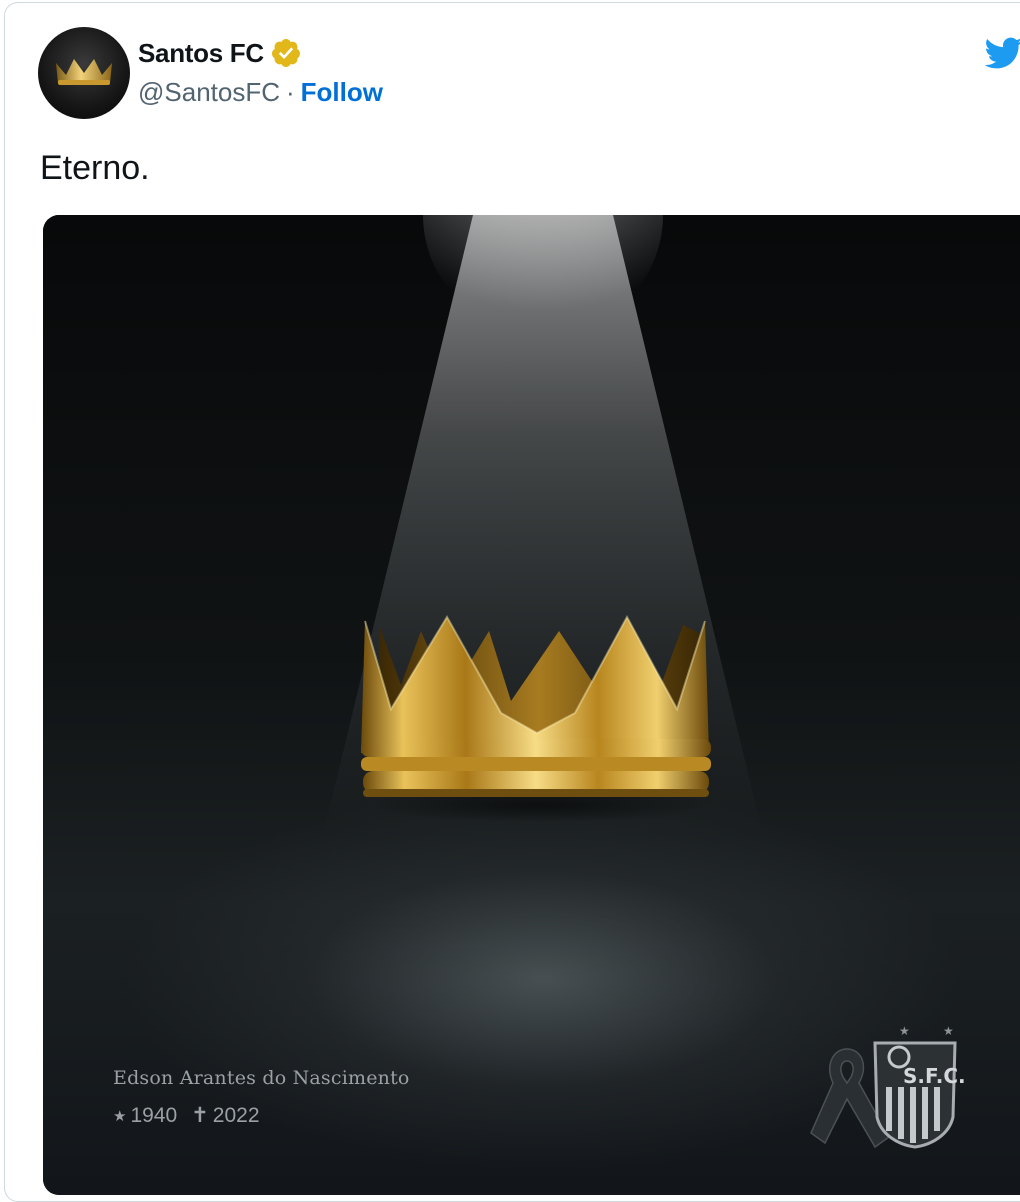 The height and width of the screenshot is (1202, 1020). What do you see at coordinates (1000, 53) in the screenshot?
I see `twitter-bird-icon` at bounding box center [1000, 53].